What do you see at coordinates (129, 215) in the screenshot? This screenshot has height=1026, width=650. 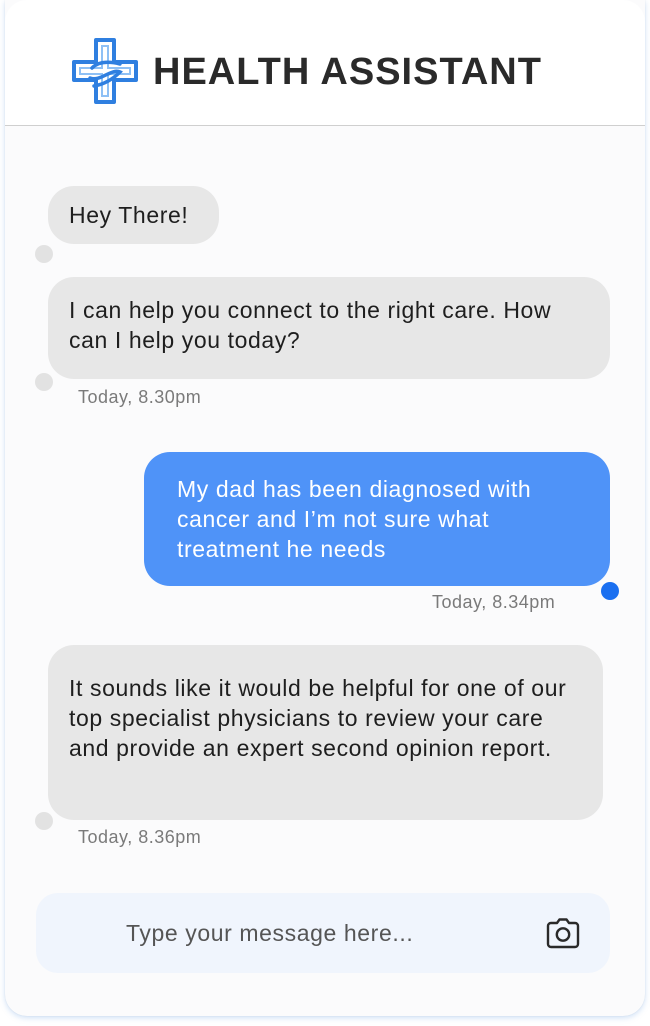 I see `message-text: Hey There!` at bounding box center [129, 215].